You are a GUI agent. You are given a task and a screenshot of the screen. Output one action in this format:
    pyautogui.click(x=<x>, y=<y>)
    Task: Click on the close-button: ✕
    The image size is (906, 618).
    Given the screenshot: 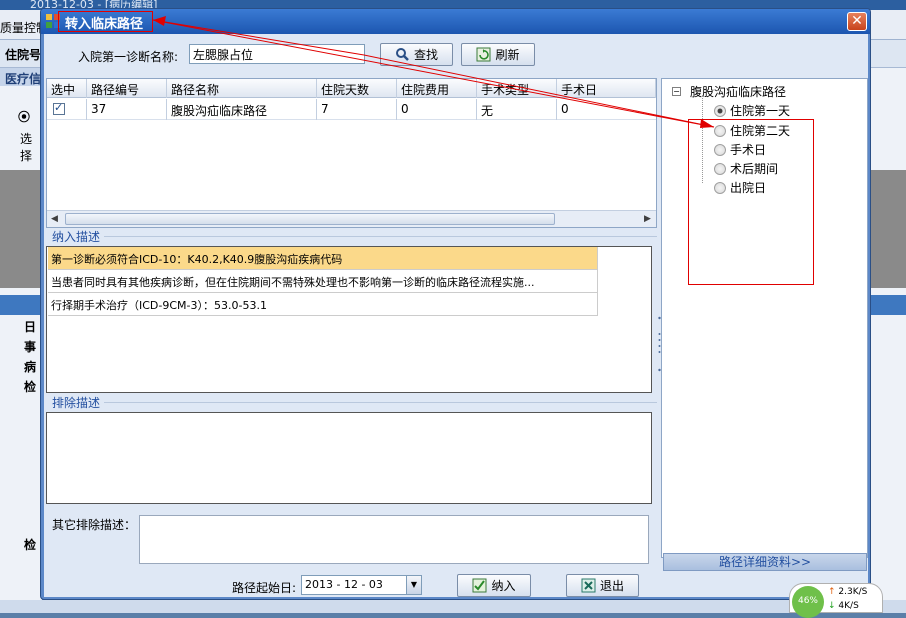 What is the action you would take?
    pyautogui.click(x=857, y=21)
    